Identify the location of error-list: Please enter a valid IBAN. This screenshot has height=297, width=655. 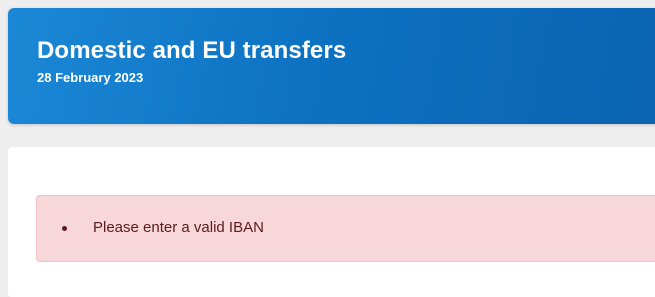
(163, 228).